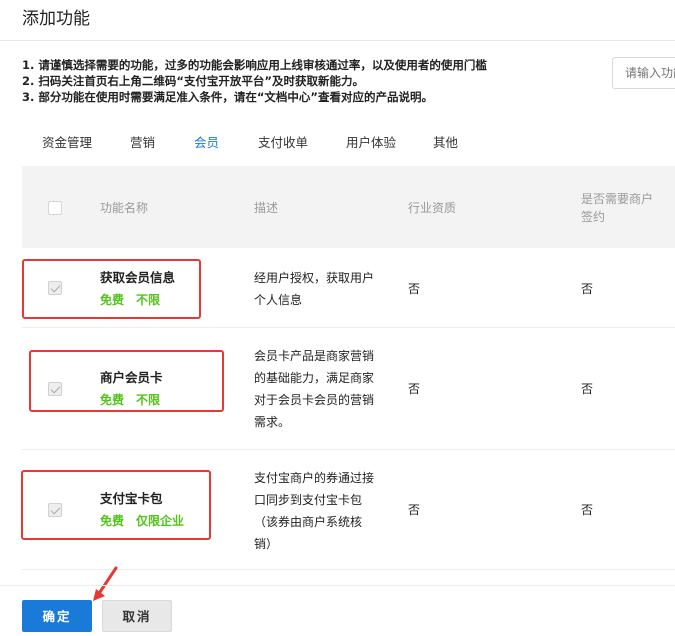 Image resolution: width=675 pixels, height=636 pixels. I want to click on feature-name: 商户会员卡, so click(131, 377).